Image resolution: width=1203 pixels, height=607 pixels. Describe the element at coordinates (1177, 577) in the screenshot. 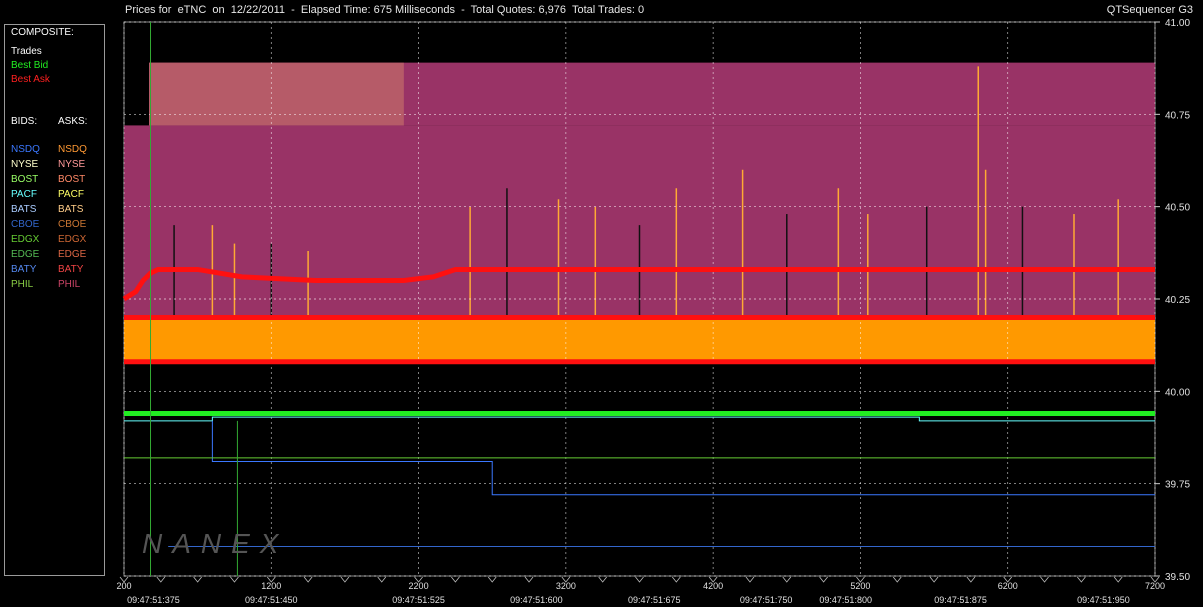

I see `y-tick-label: 39.50` at that location.